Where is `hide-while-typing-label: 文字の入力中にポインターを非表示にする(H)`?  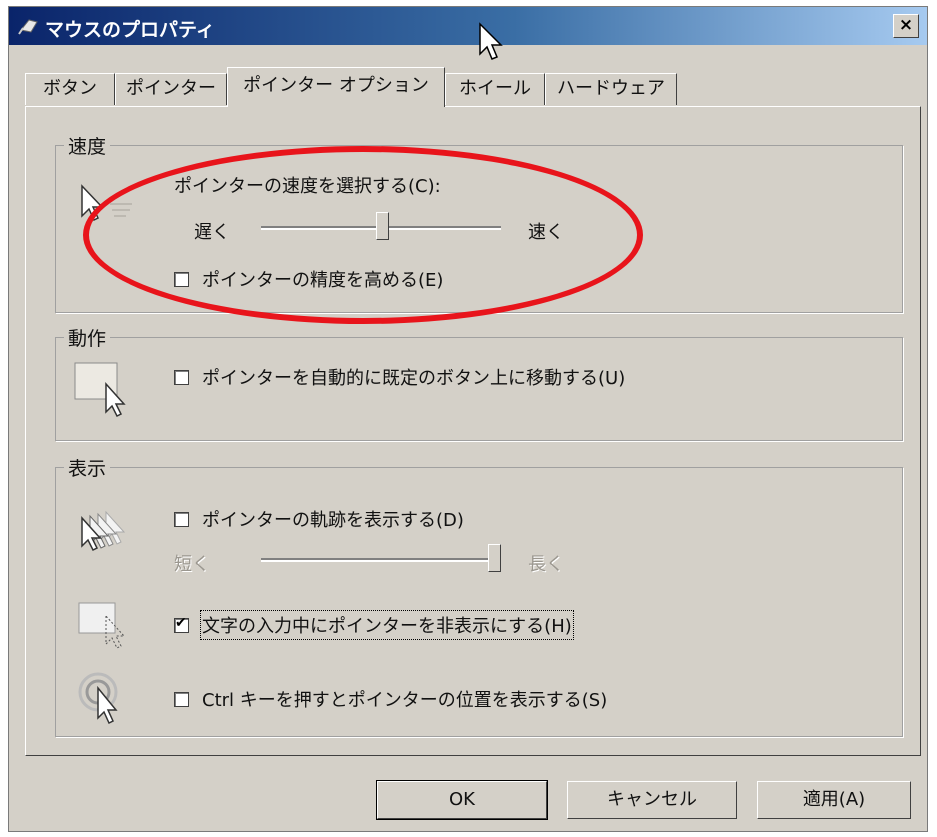
hide-while-typing-label: 文字の入力中にポインターを非表示にする(H) is located at coordinates (387, 625).